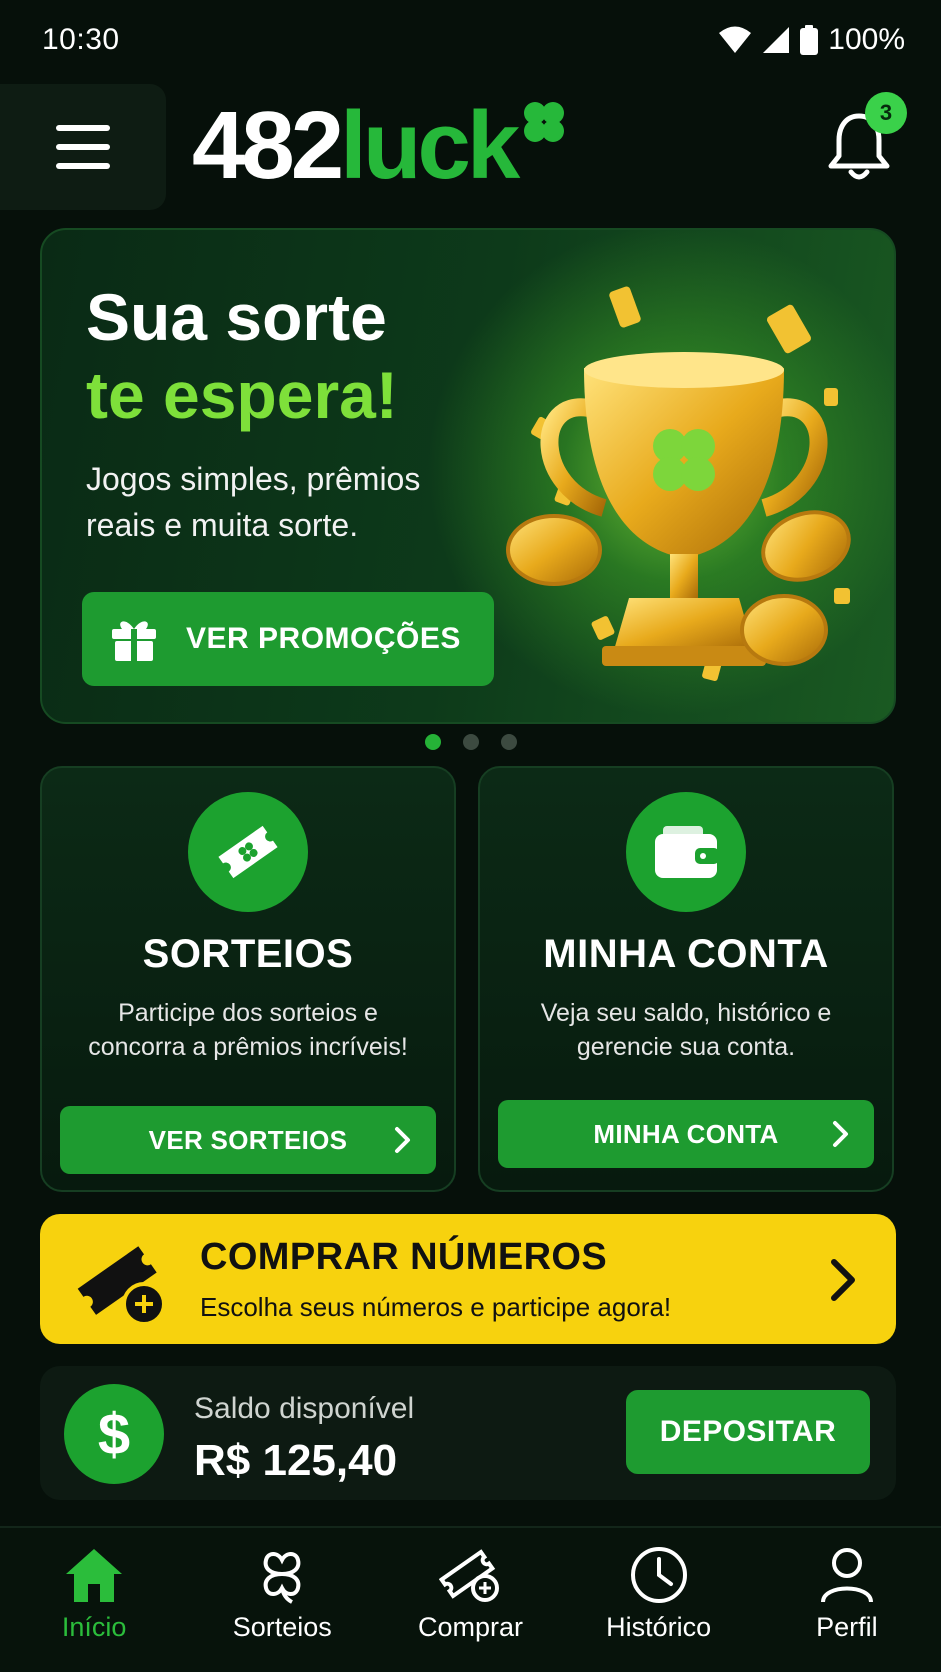  What do you see at coordinates (94, 1627) in the screenshot?
I see `nav-label-home: Início` at bounding box center [94, 1627].